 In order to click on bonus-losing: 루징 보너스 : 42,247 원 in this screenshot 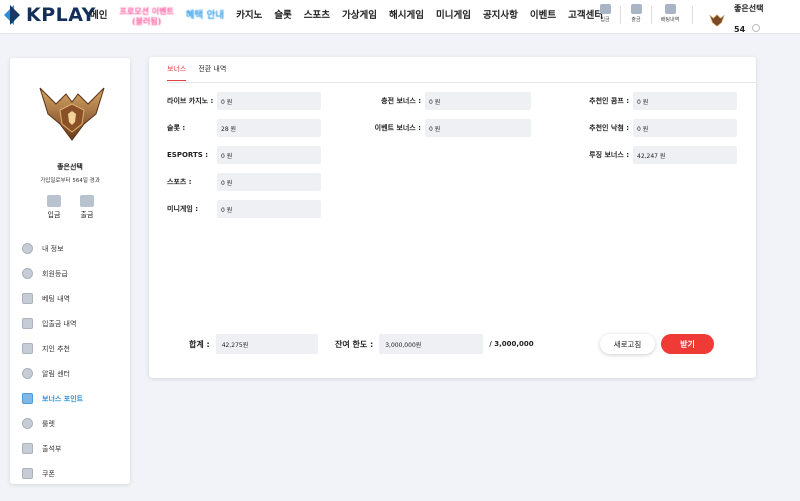, I will do `click(653, 155)`.